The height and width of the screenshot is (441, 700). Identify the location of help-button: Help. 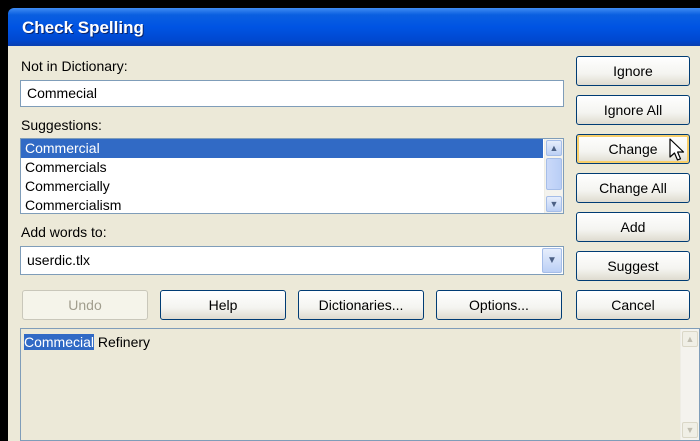
(223, 305).